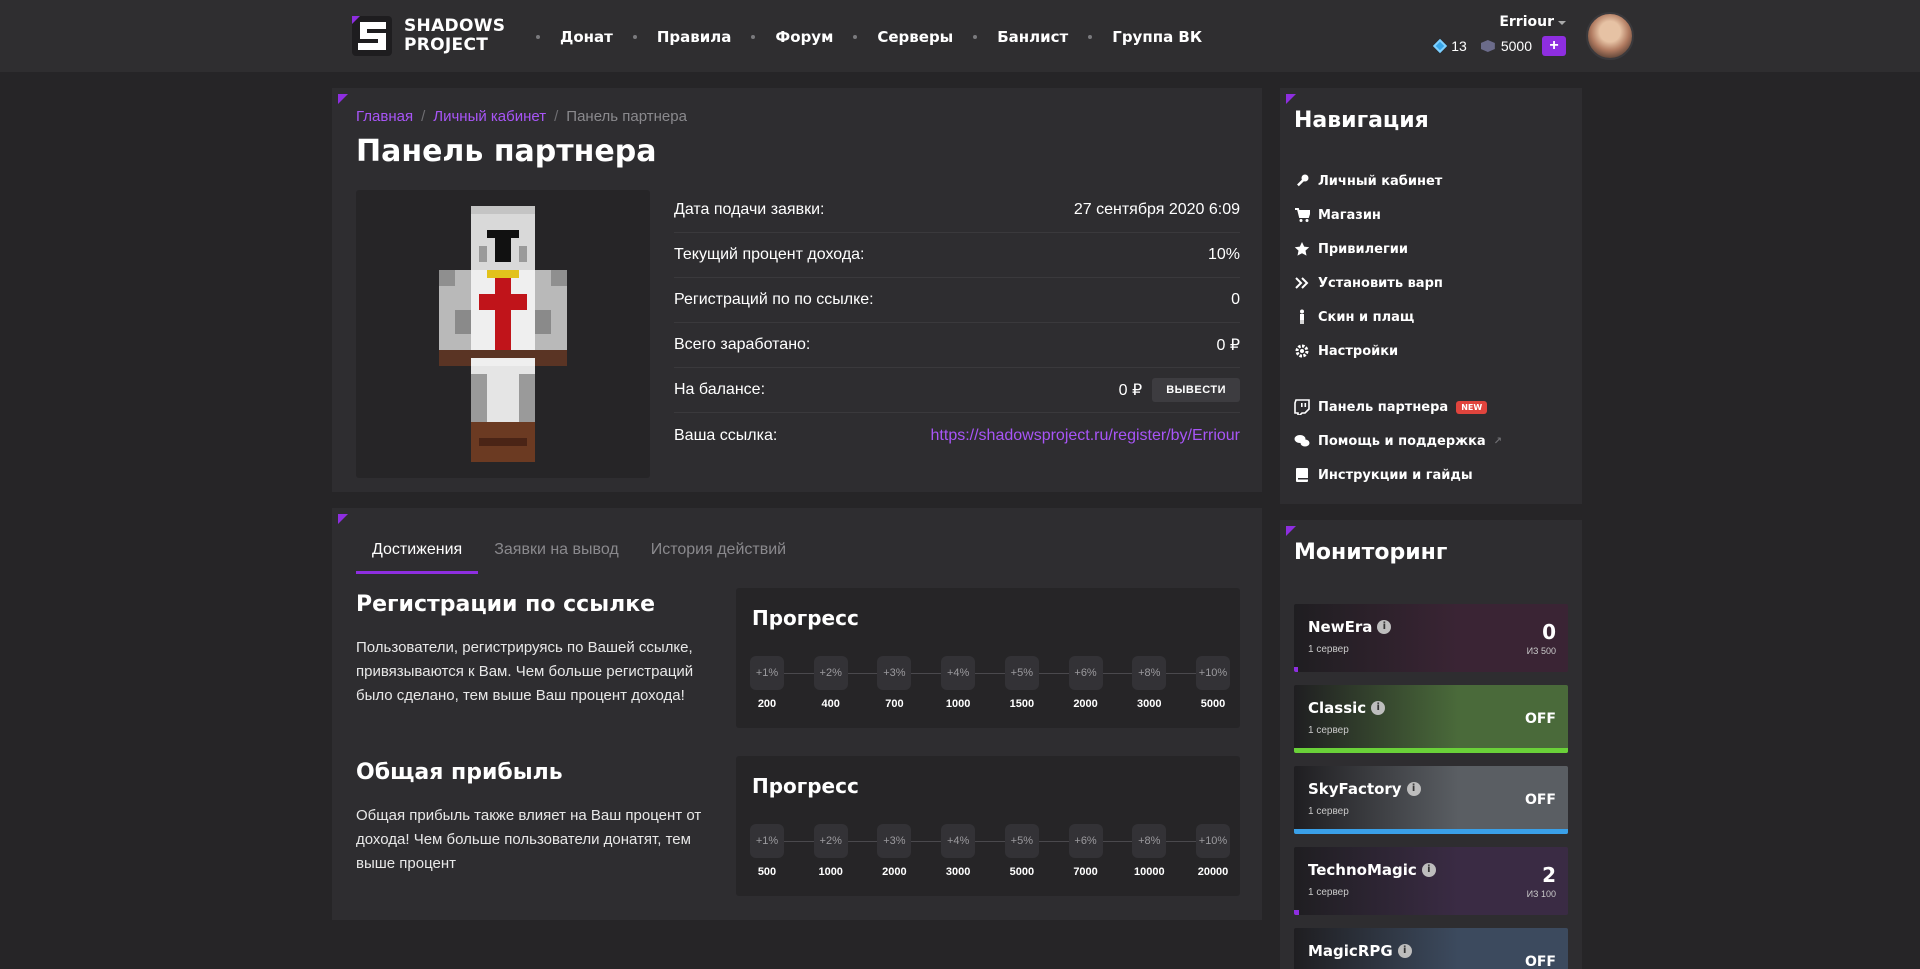 The width and height of the screenshot is (1920, 969). I want to click on sidebar-item-label: Магазин, so click(1349, 215).